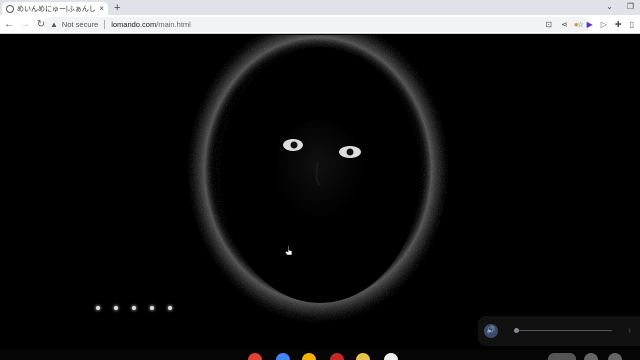 This screenshot has width=640, height=360. Describe the element at coordinates (629, 330) in the screenshot. I see `chevron-right-icon: ›` at that location.